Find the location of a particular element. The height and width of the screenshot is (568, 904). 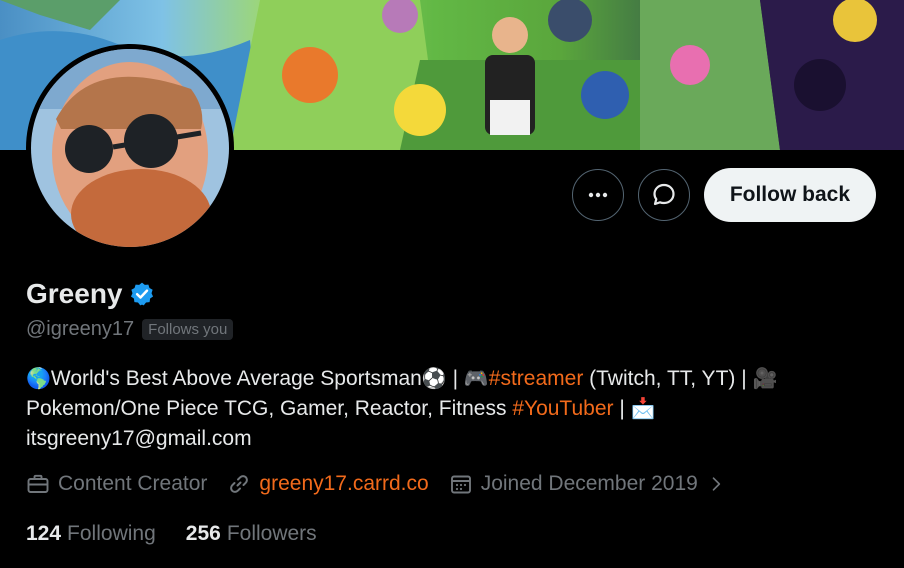

bio-text: World's Best Above Average Sportsman is located at coordinates (236, 378).